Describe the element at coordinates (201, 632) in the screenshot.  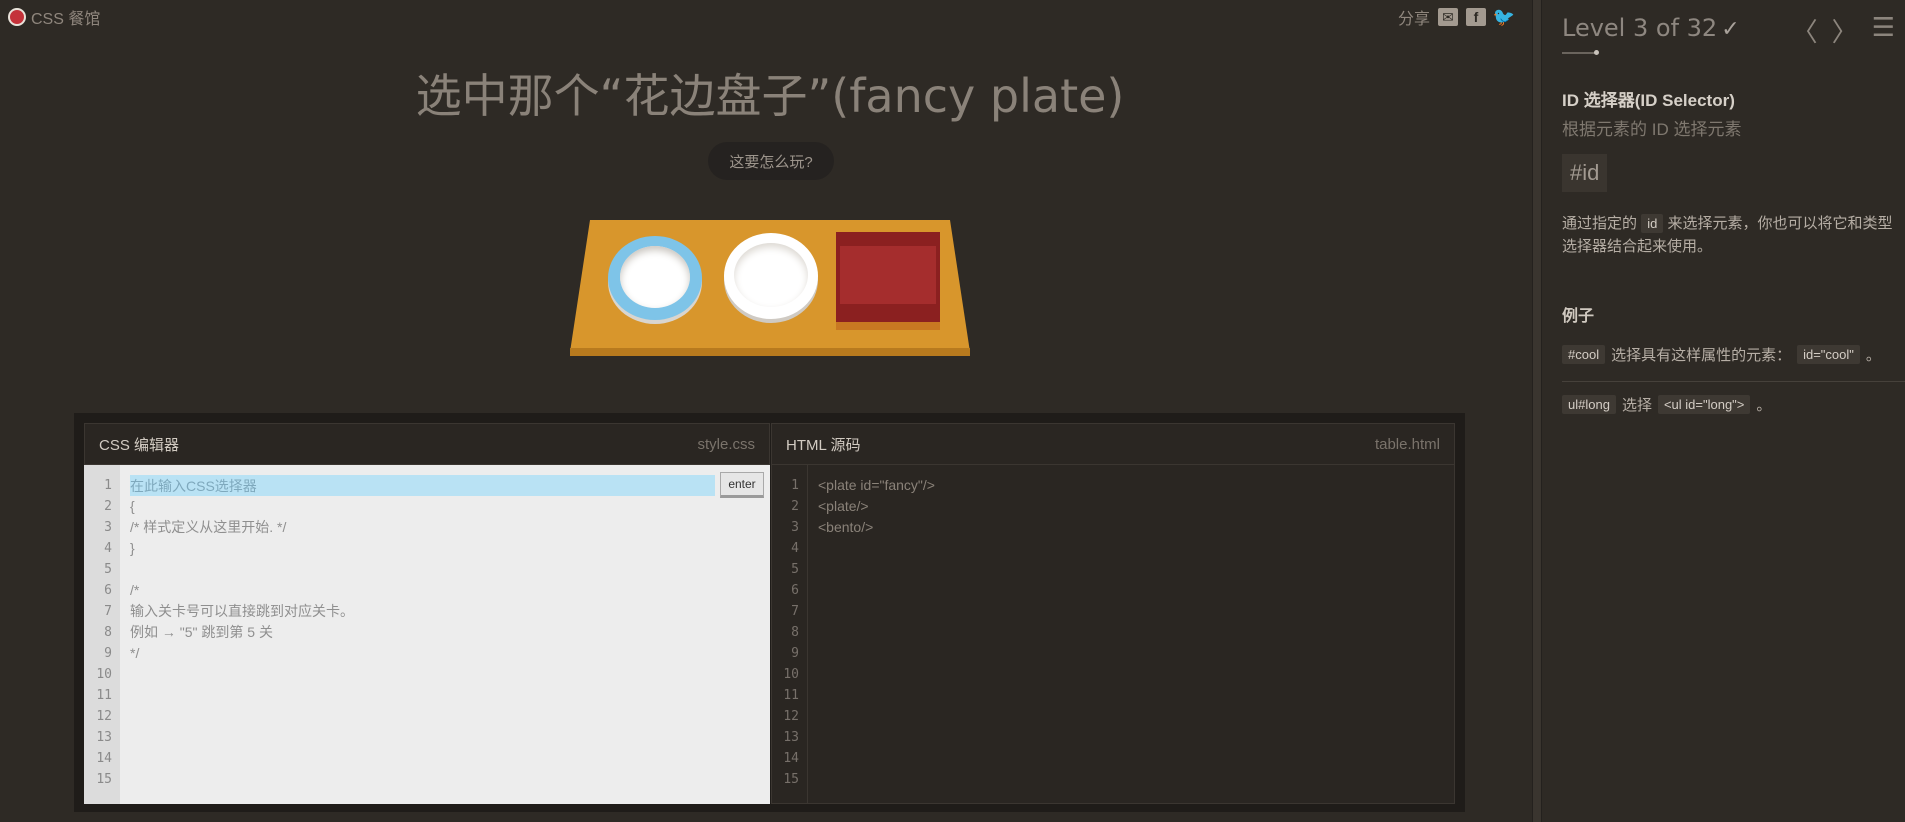
I see `code-line: 例如 → "5" 跳到第 5 关` at that location.